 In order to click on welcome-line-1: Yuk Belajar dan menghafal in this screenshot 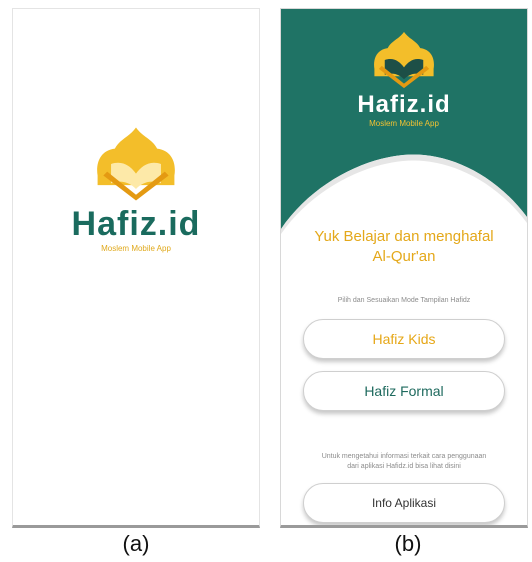, I will do `click(404, 236)`.